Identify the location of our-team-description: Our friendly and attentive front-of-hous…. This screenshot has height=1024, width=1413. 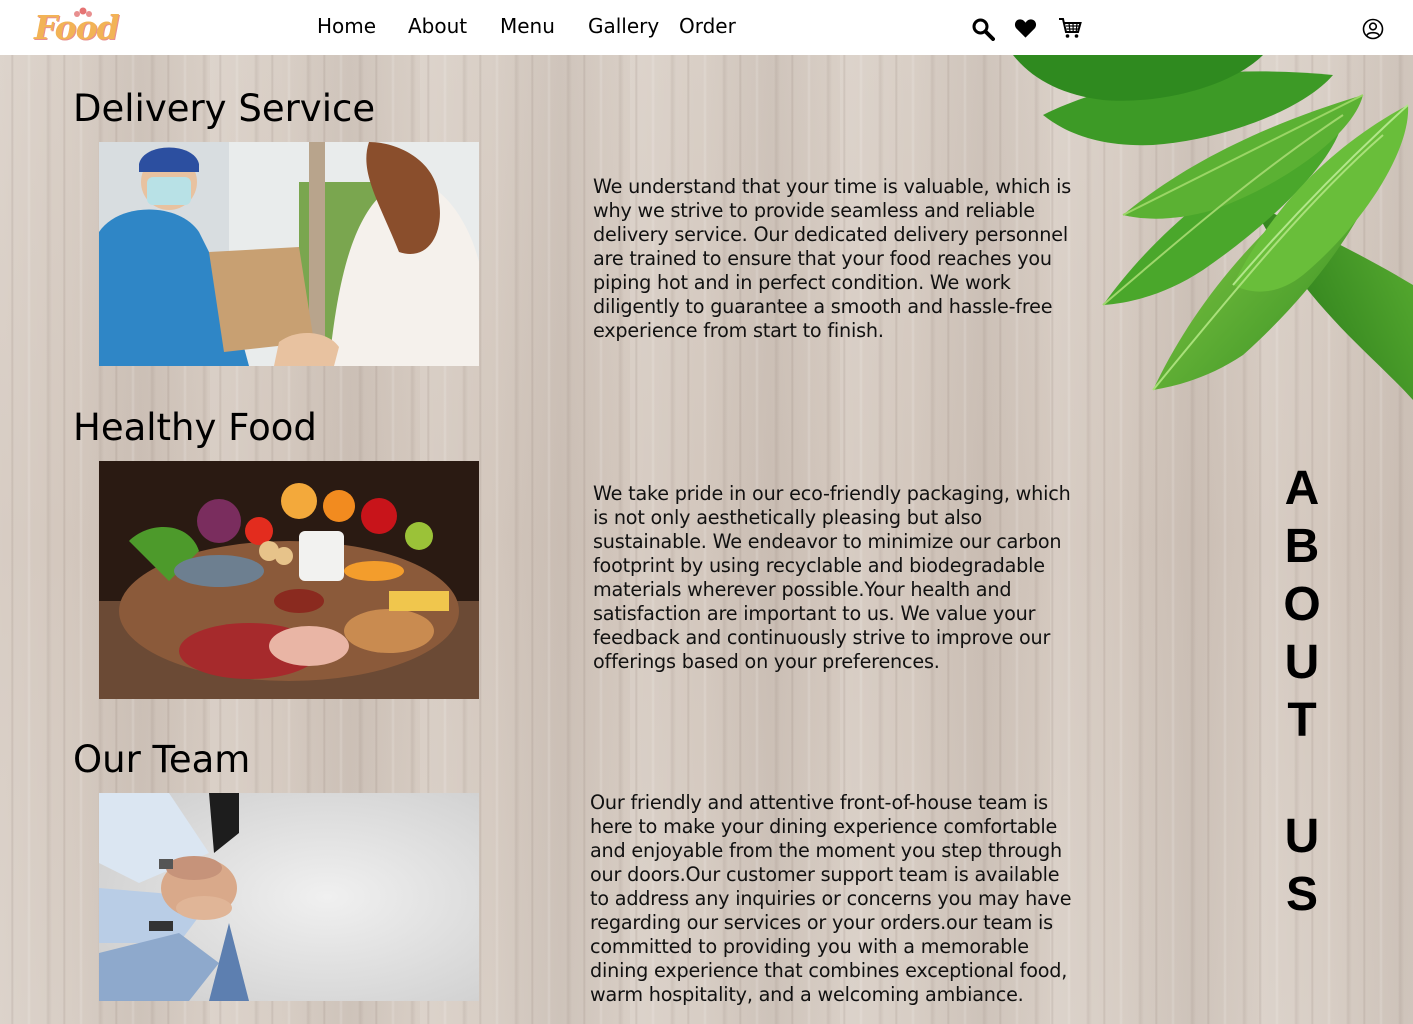
(831, 898).